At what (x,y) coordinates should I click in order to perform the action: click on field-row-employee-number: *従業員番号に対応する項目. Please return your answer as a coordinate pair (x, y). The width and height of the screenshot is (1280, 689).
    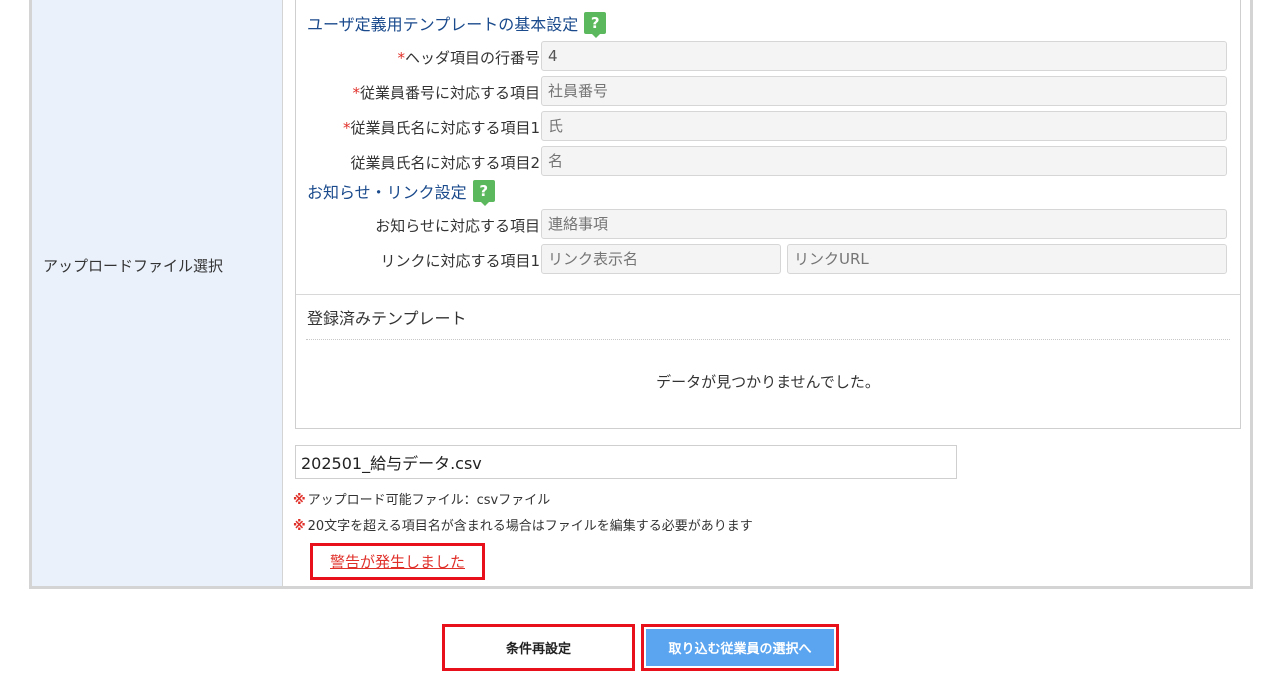
    Looking at the image, I should click on (769, 91).